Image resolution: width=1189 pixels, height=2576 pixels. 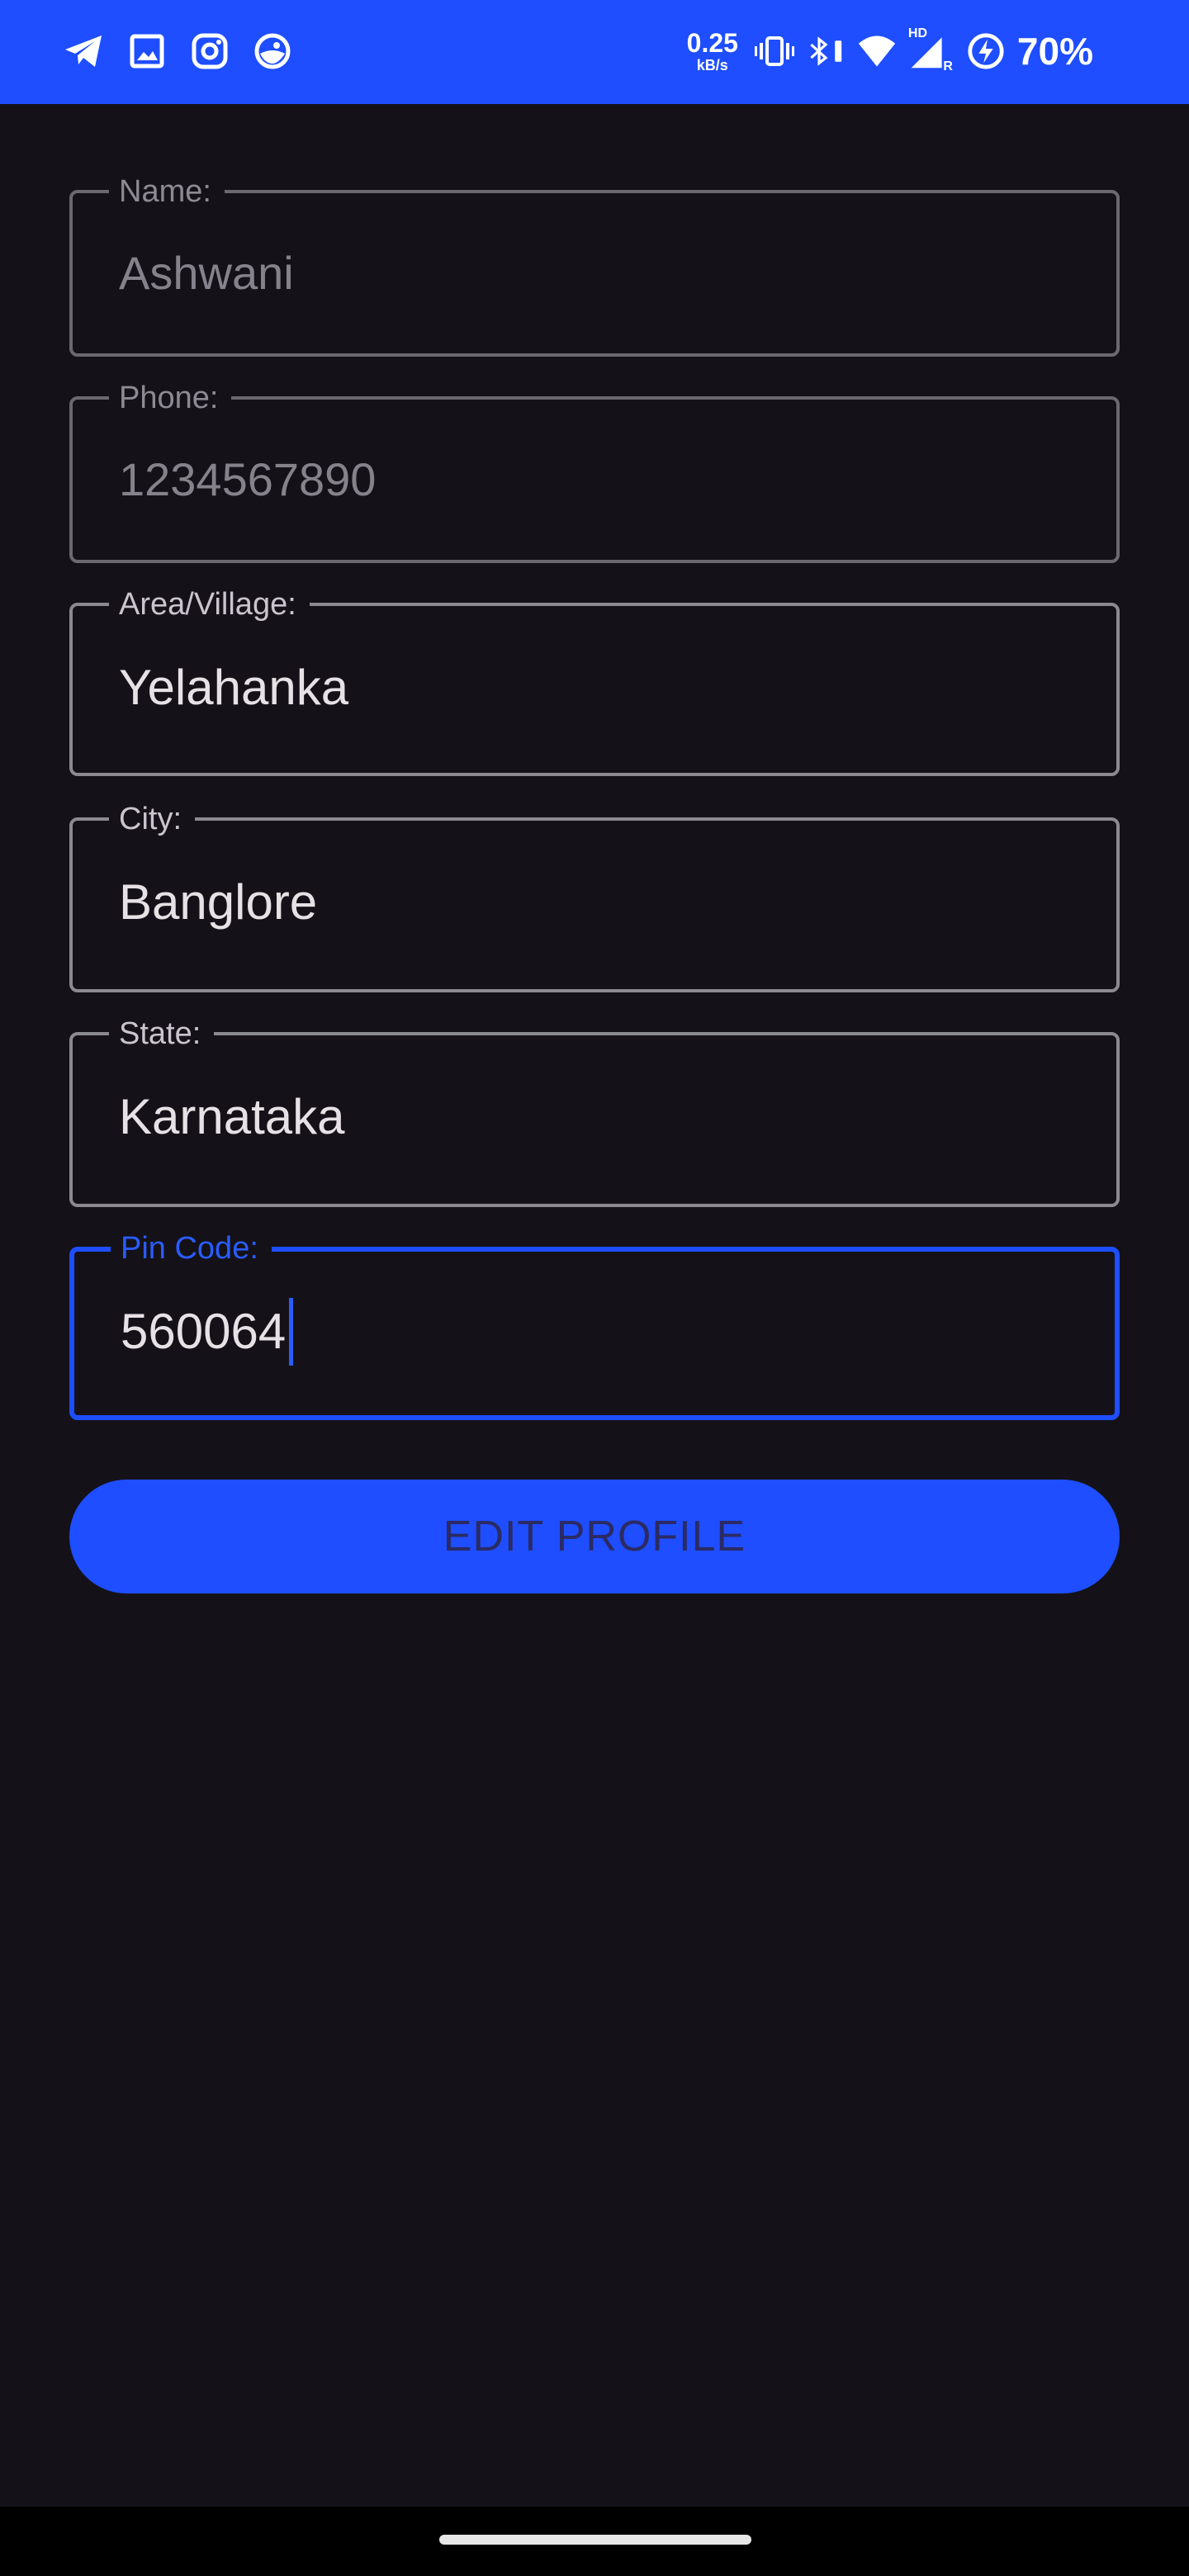 I want to click on phone-value: 1234567890, so click(x=248, y=479).